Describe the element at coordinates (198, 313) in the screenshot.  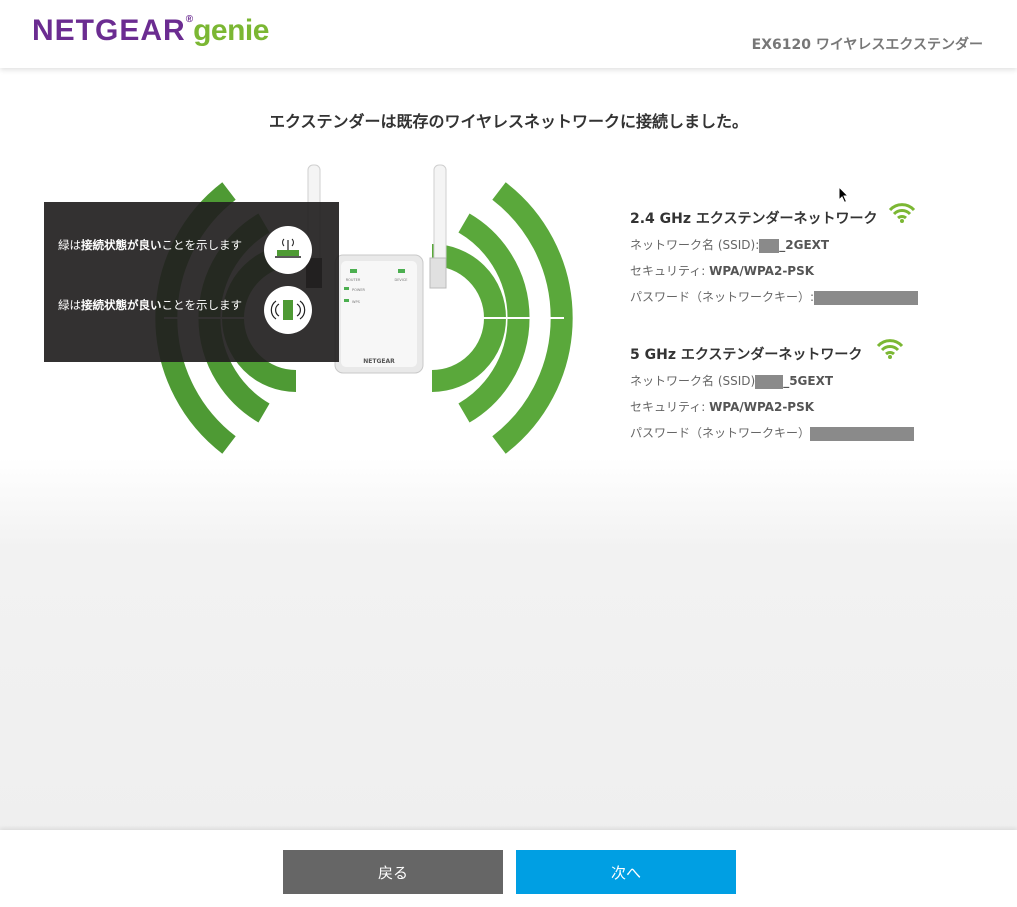
I see `legend-item-device: 緑は接続状態が良いことを示します` at that location.